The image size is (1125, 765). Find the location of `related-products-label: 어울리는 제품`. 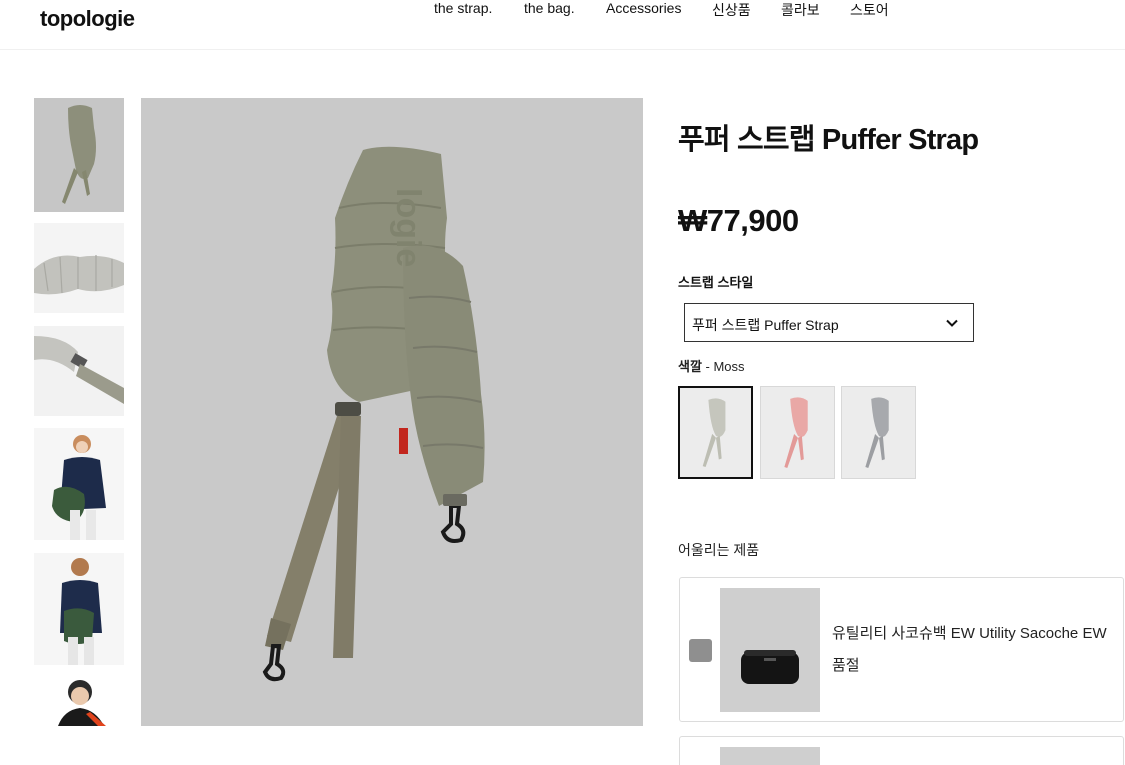

related-products-label: 어울리는 제품 is located at coordinates (719, 550).